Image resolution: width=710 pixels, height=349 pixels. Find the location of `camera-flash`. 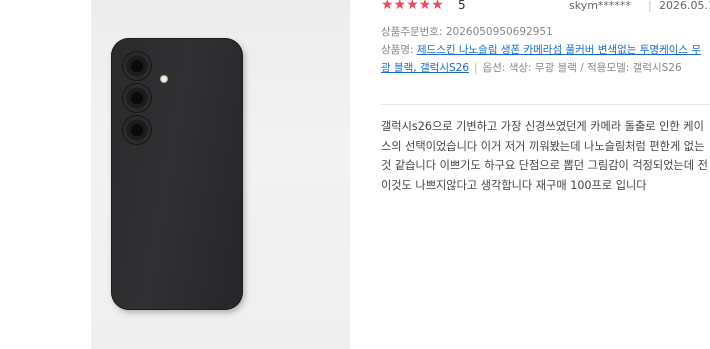

camera-flash is located at coordinates (164, 79).